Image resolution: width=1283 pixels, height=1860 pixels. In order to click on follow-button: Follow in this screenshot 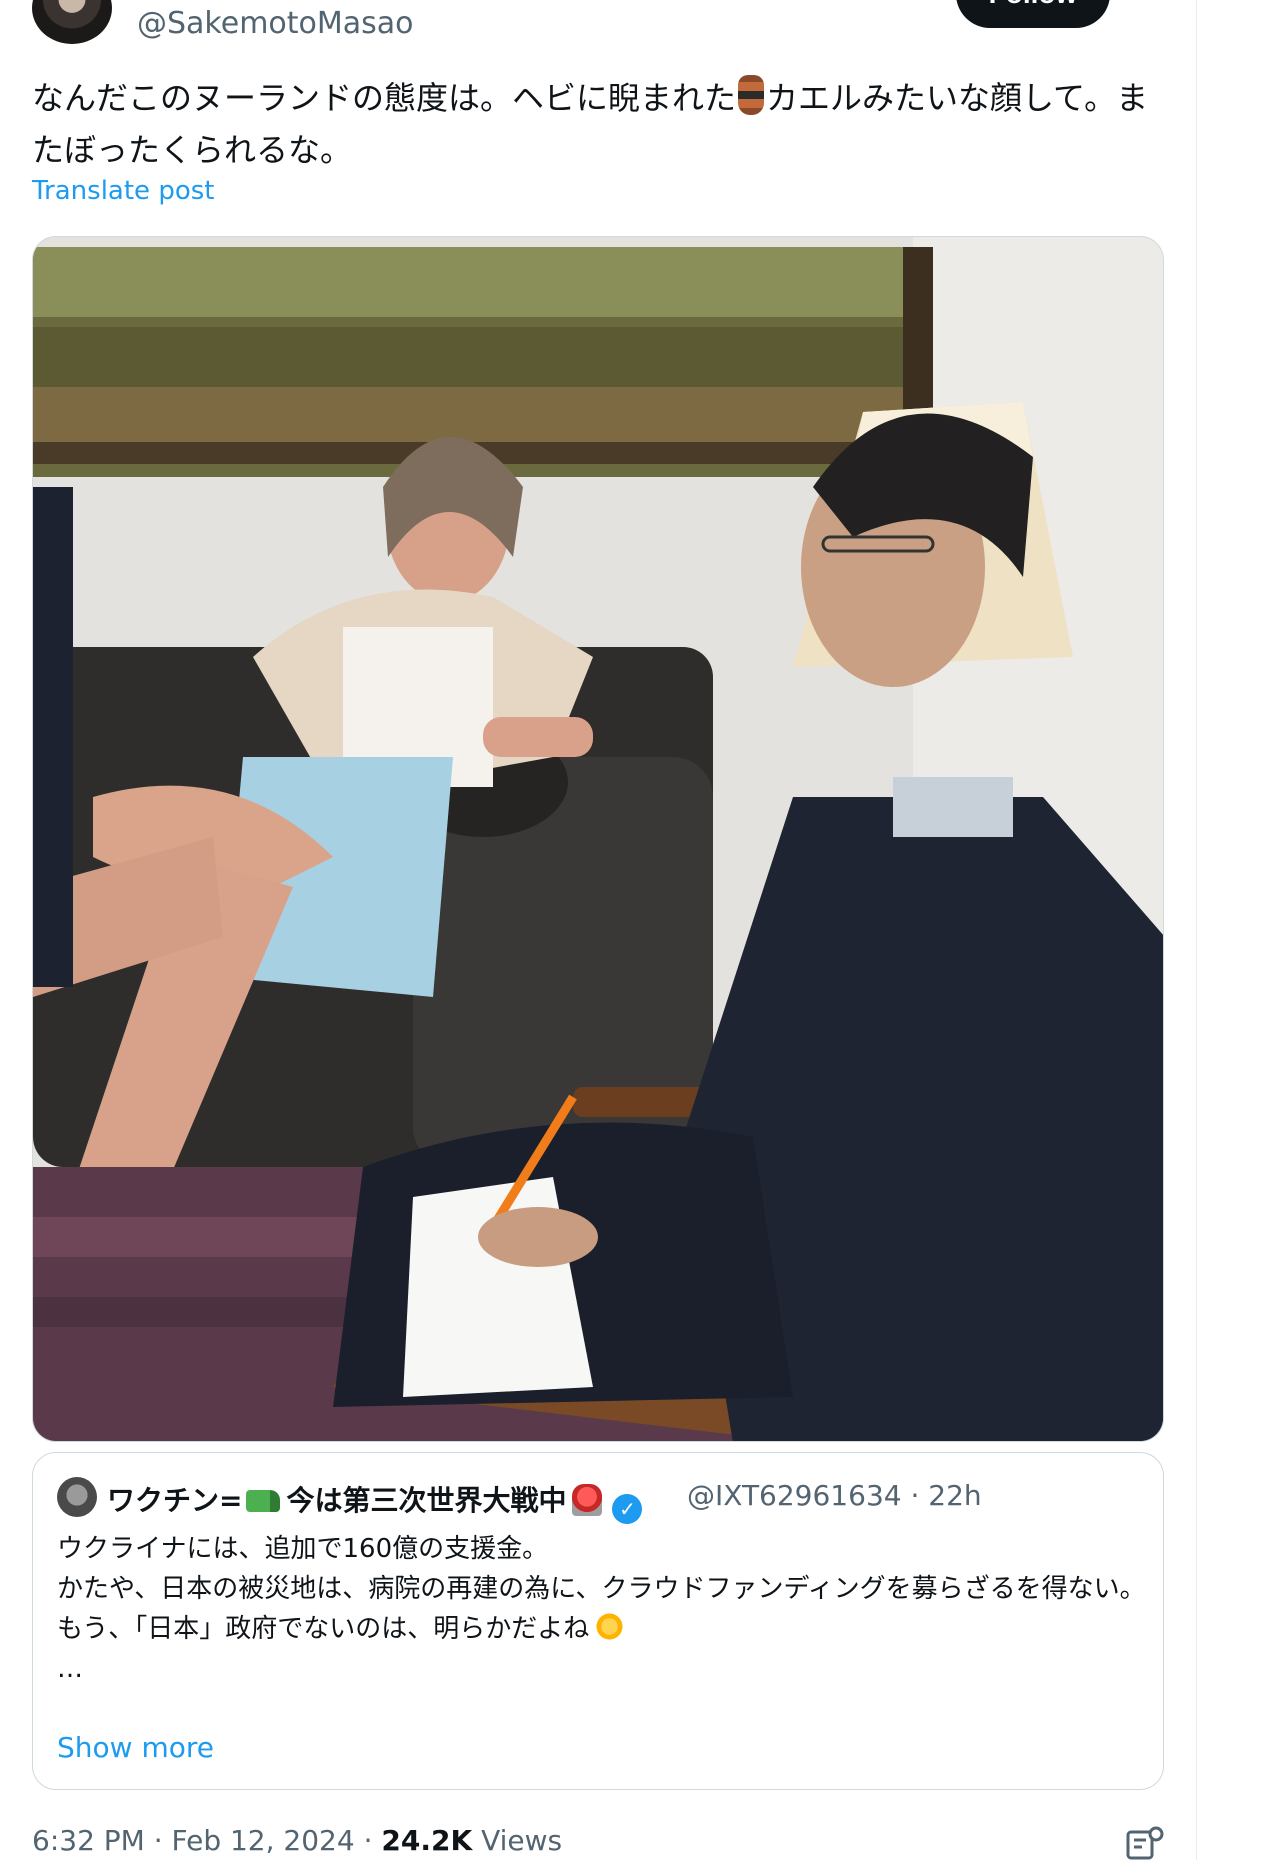, I will do `click(1033, 14)`.